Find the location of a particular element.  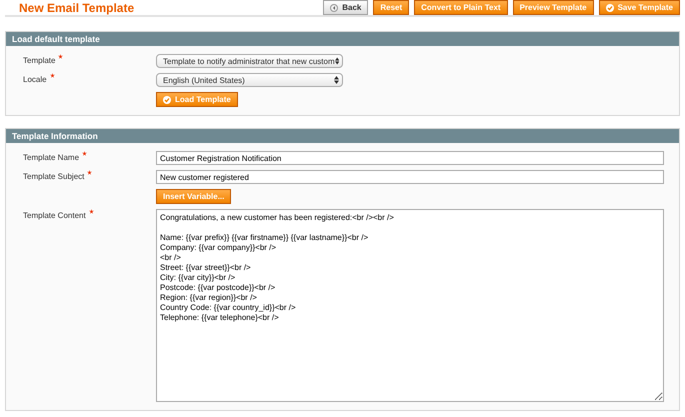

section-header: Template Information is located at coordinates (342, 136).